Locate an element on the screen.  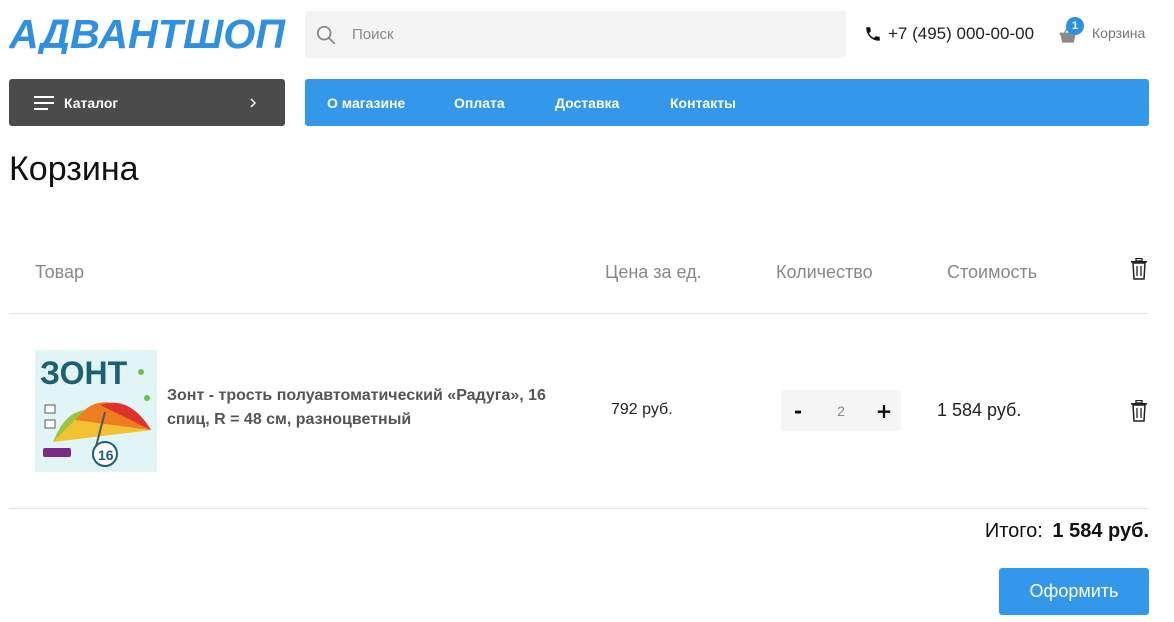
nav-delivery: Доставка is located at coordinates (587, 103).